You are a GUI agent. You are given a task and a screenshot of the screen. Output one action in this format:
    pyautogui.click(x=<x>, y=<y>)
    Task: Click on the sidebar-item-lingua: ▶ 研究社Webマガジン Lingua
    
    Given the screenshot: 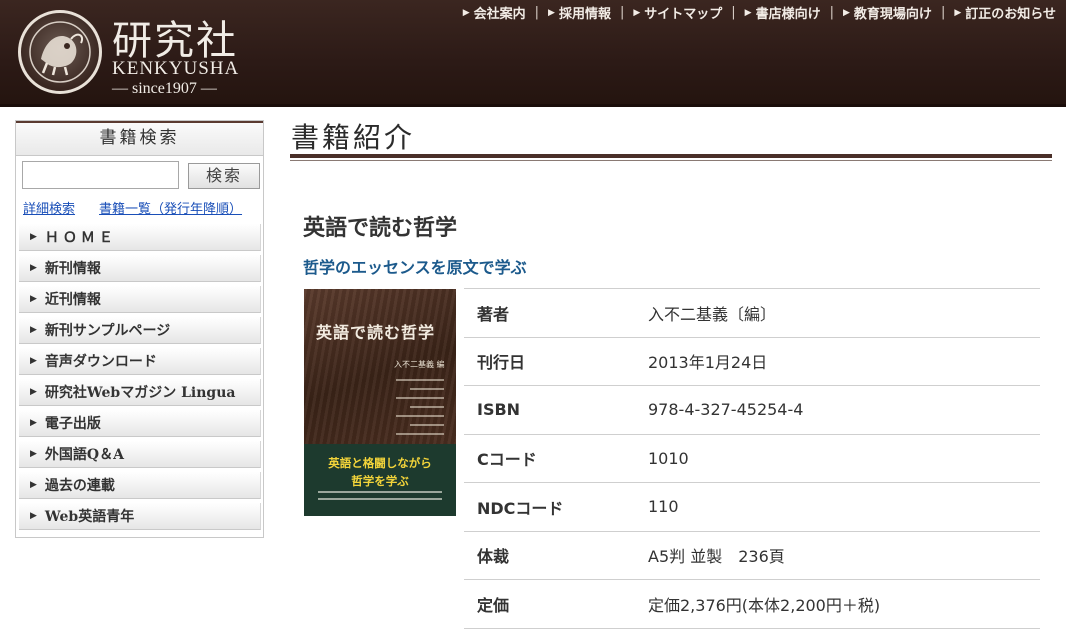 What is the action you would take?
    pyautogui.click(x=140, y=392)
    